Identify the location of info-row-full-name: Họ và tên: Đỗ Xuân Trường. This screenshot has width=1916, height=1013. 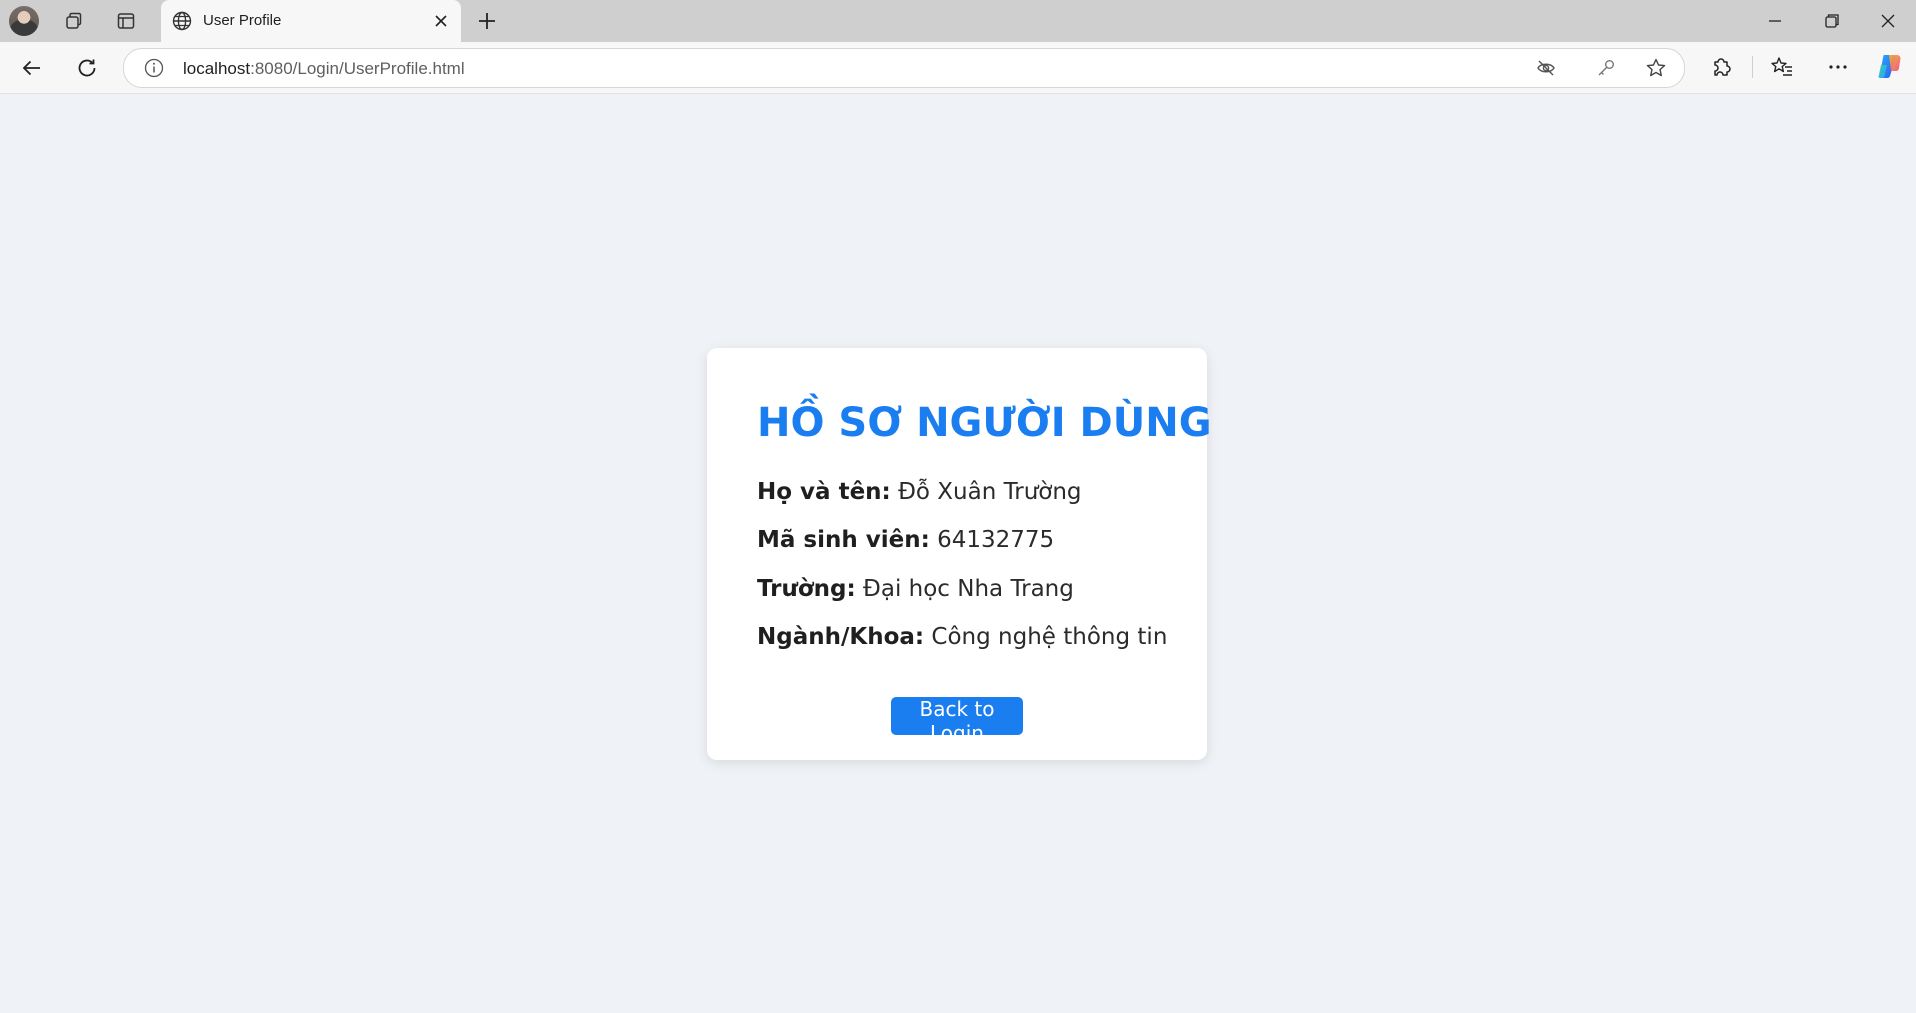
(919, 492).